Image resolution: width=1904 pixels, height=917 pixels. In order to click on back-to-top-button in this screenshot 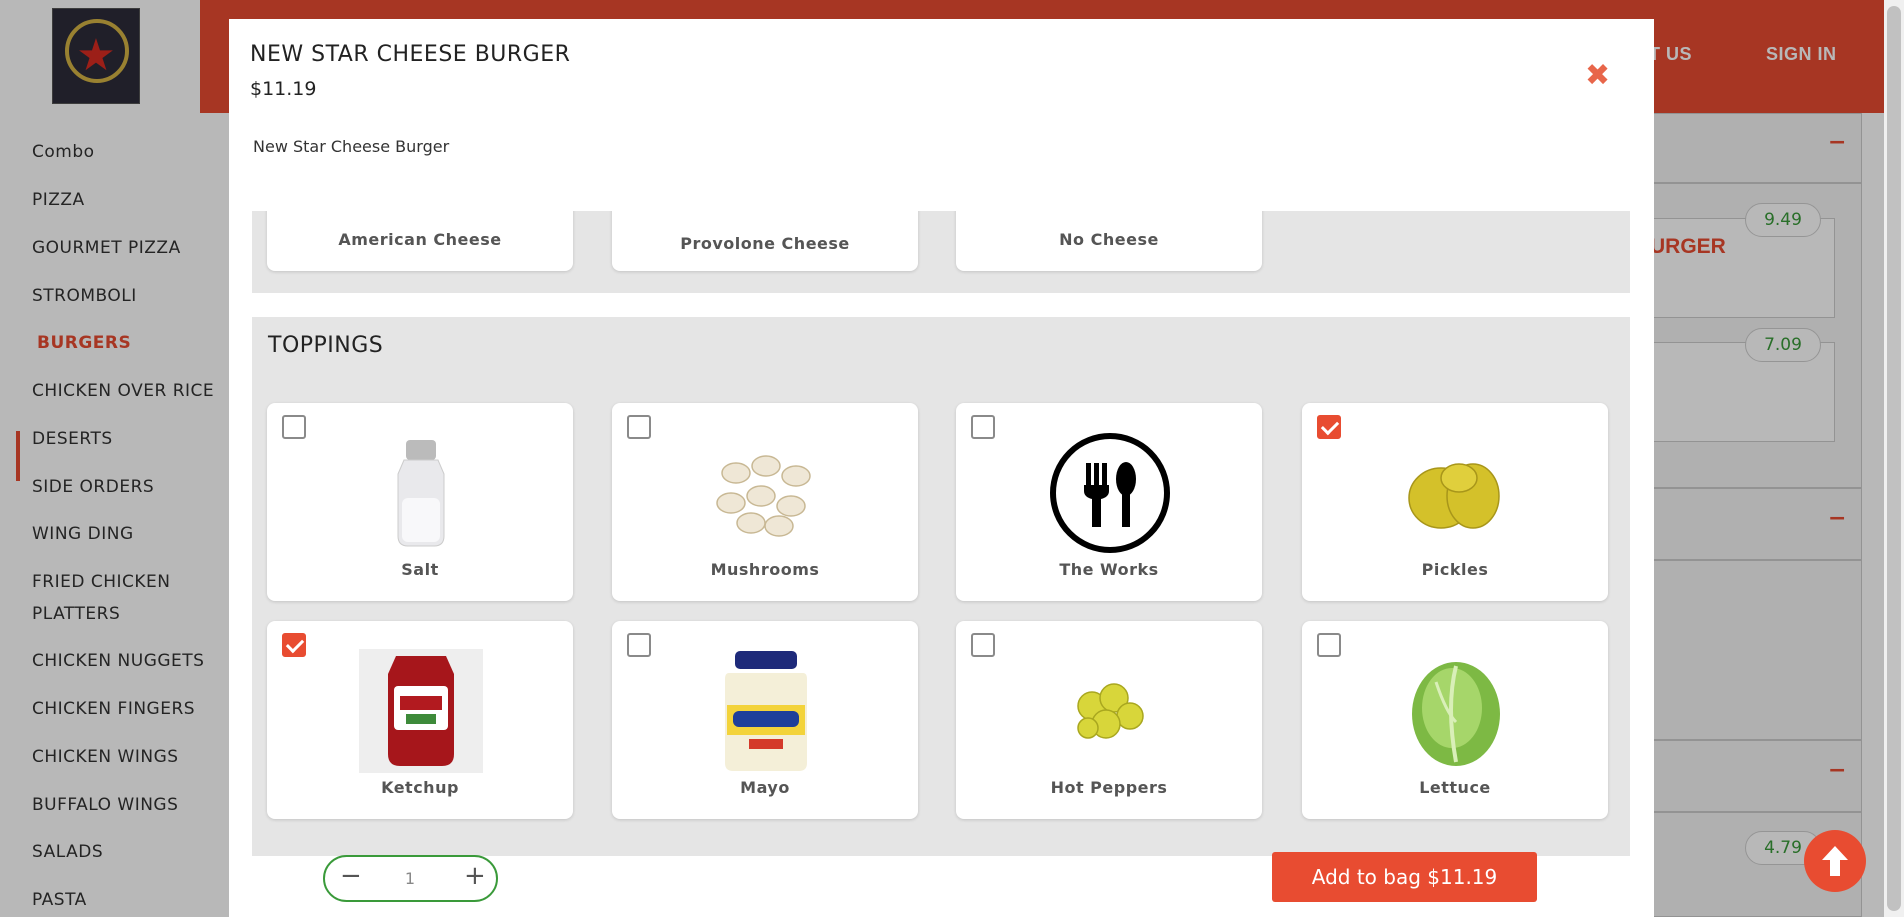, I will do `click(1835, 861)`.